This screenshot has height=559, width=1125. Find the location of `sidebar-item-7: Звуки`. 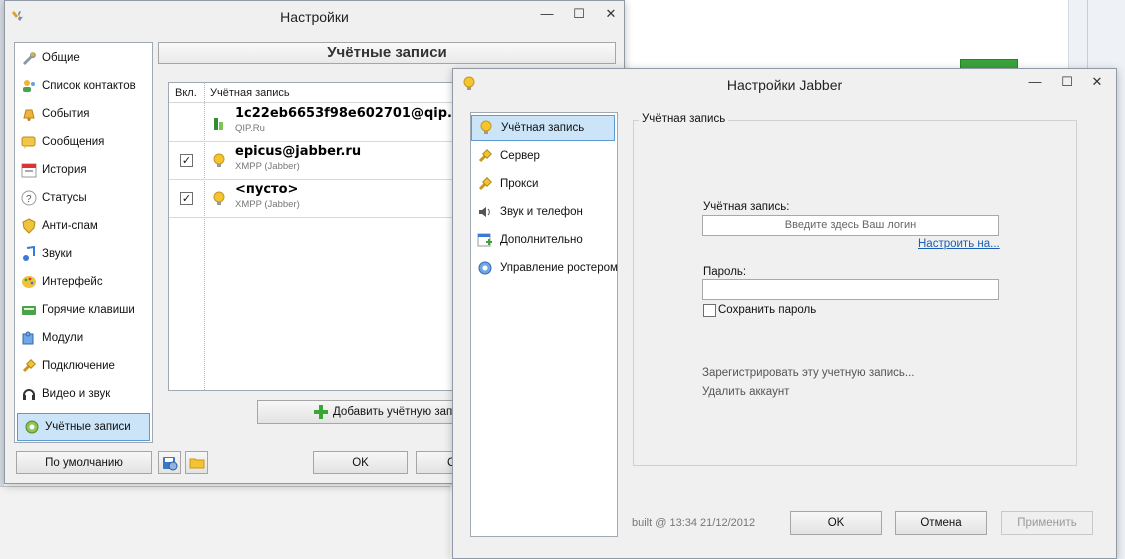

sidebar-item-7: Звуки is located at coordinates (82, 254).